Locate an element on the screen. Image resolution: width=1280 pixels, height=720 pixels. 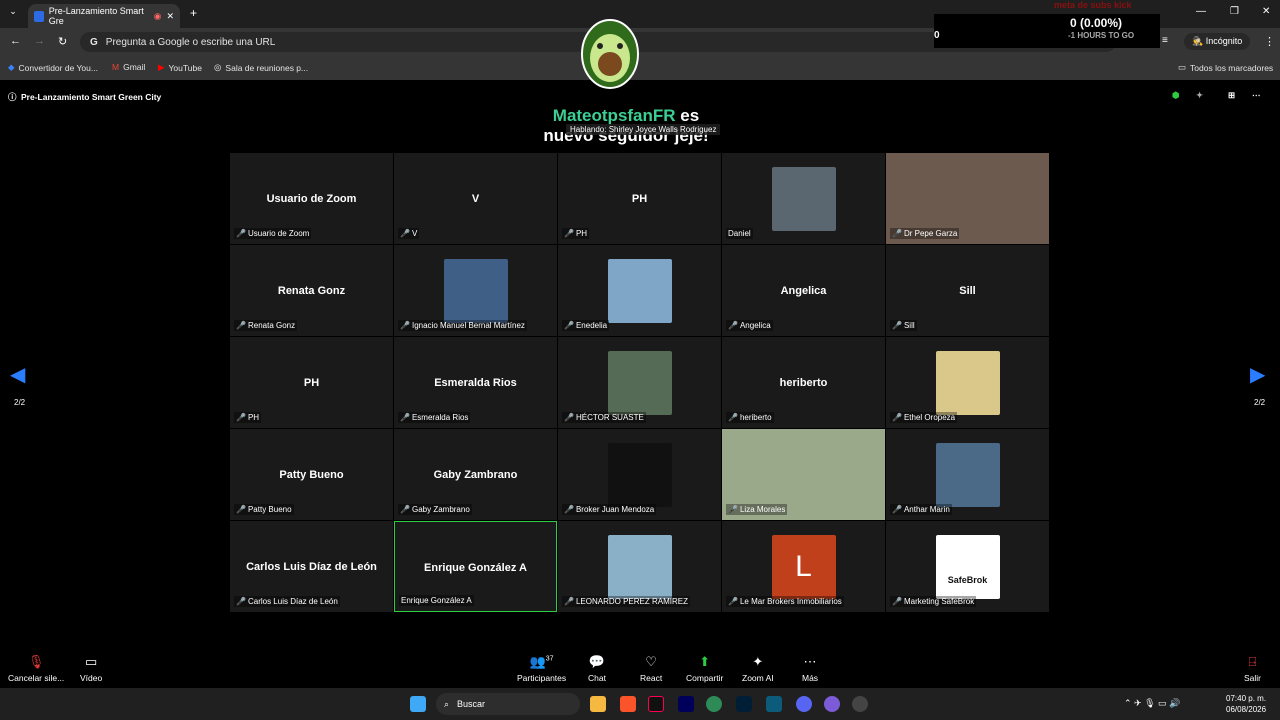
participant-label: 🎤 Dr Pepe Garza is located at coordinates (925, 233).